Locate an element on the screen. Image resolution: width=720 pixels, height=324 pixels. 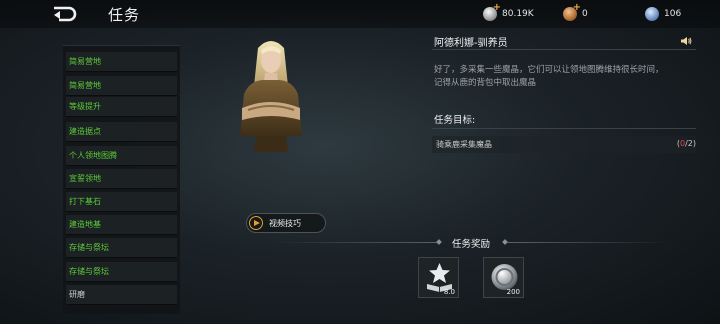
npc-dialog: 好了，多采集一些魔晶，它们可以让领地图腾维持很长时间， 记得从鹿的背包中取出魔晶 is located at coordinates (564, 77).